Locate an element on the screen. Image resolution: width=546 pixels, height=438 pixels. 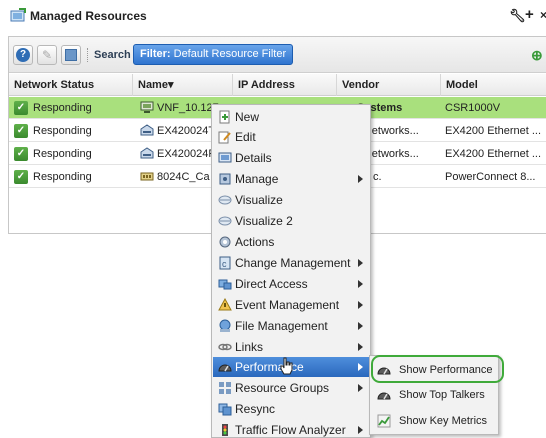
event-management-icon is located at coordinates (225, 304).